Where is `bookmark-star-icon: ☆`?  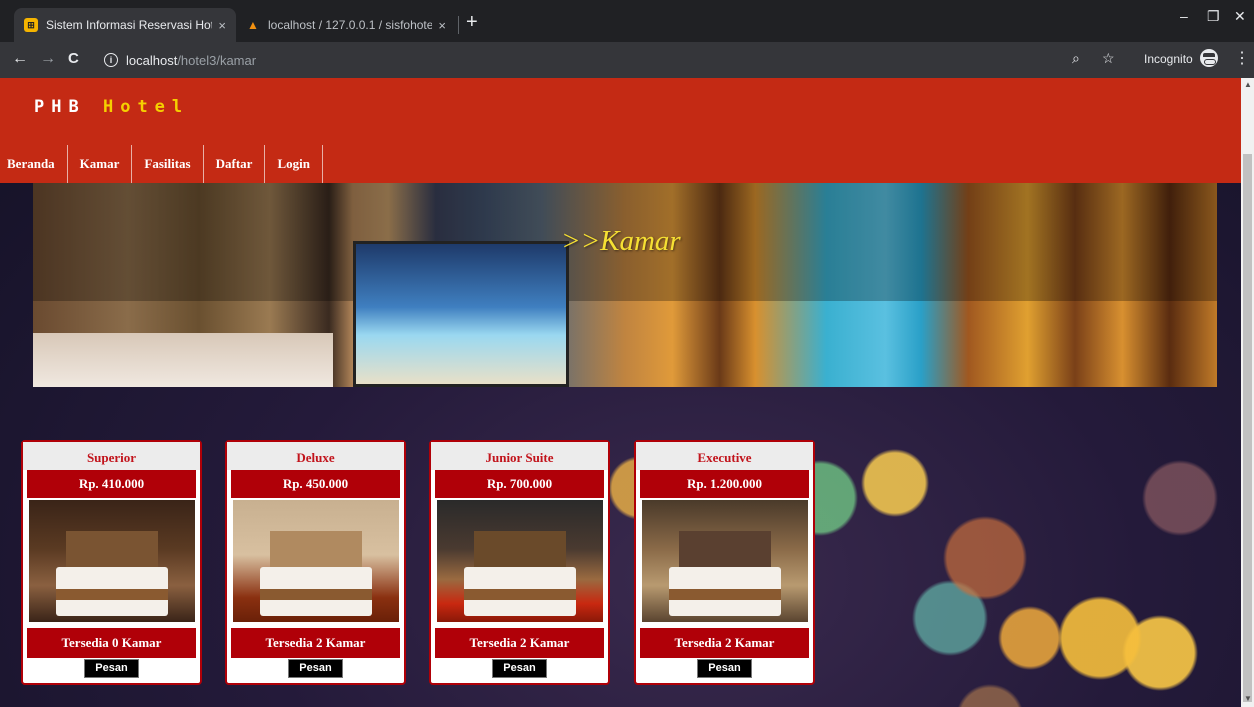 bookmark-star-icon: ☆ is located at coordinates (1108, 58).